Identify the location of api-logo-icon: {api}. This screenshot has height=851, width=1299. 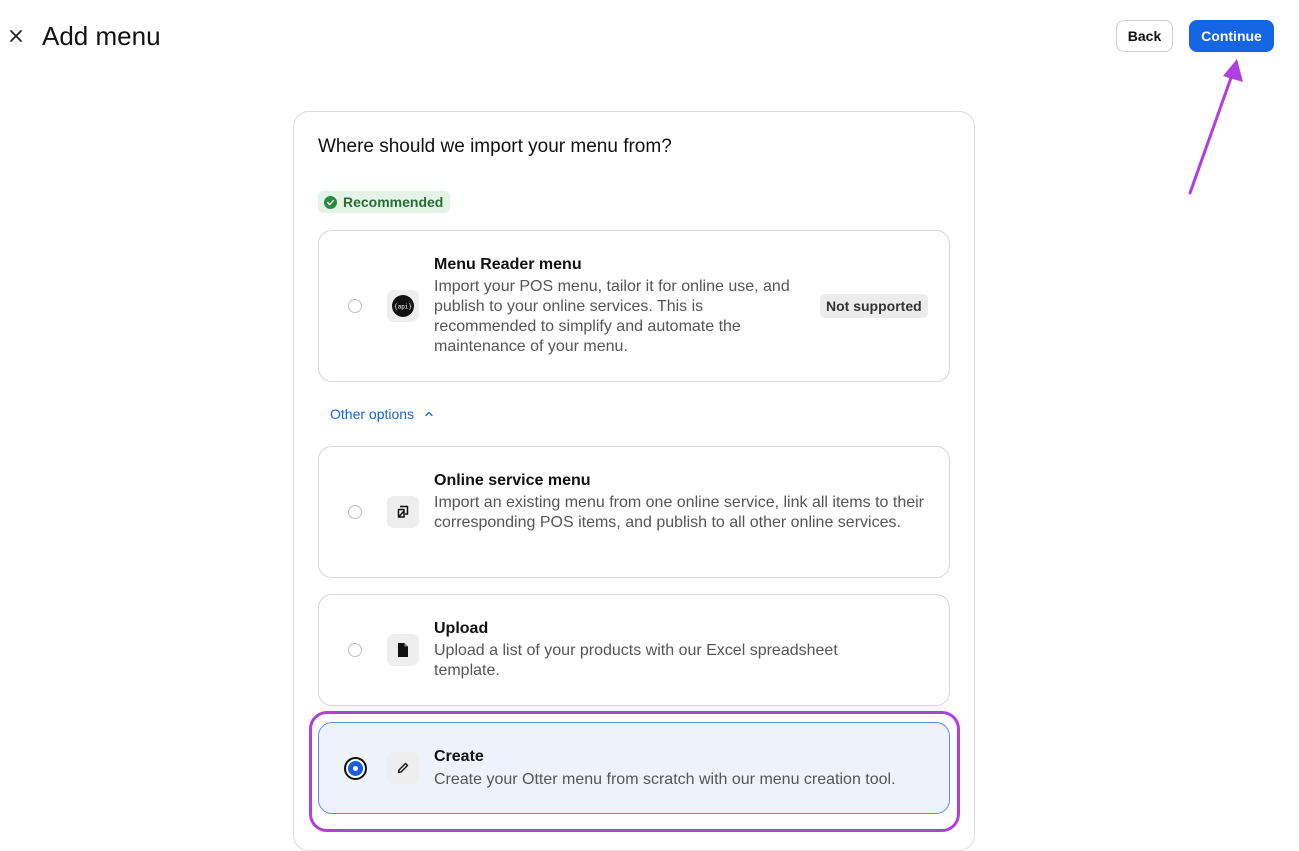
(403, 306).